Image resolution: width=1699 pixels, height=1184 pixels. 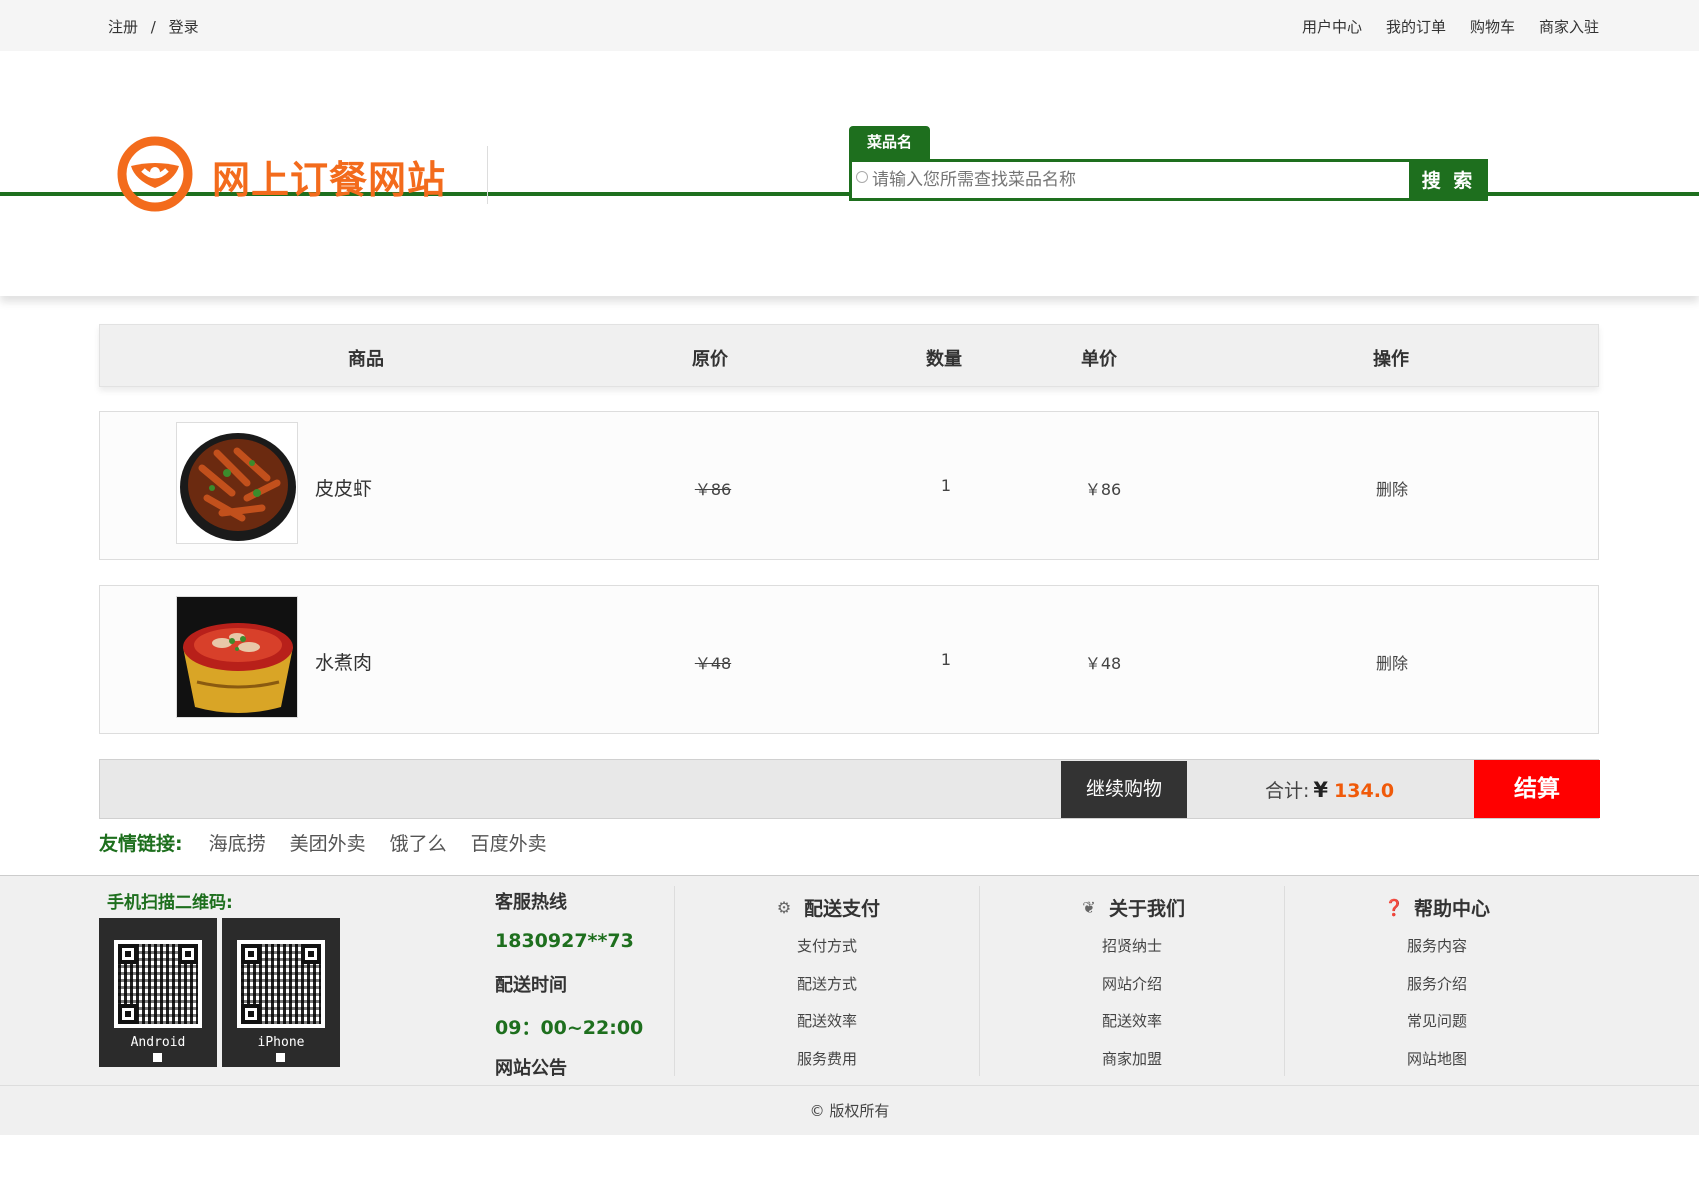 I want to click on friend-link: 百度外卖, so click(x=509, y=842).